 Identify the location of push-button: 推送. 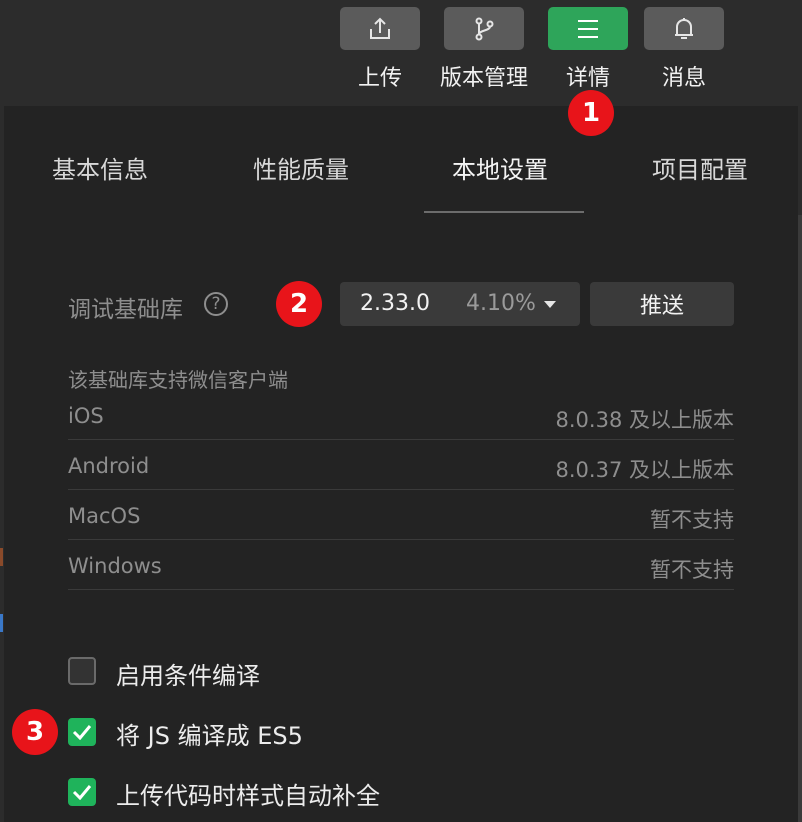
(662, 304).